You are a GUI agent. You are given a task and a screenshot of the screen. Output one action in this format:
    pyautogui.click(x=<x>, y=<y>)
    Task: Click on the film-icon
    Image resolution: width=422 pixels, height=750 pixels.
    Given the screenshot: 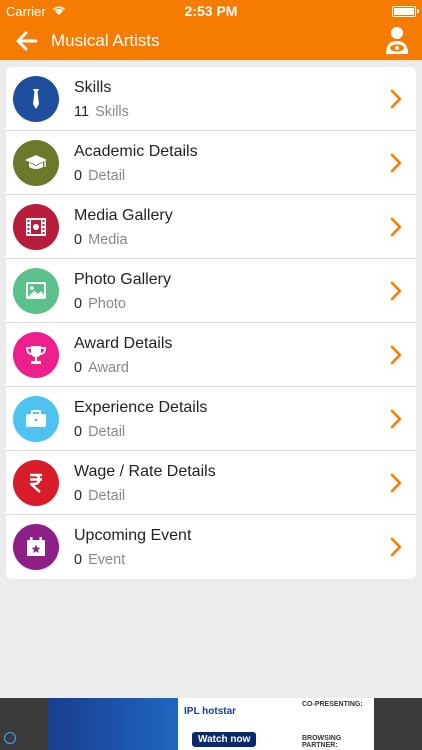 What is the action you would take?
    pyautogui.click(x=36, y=227)
    